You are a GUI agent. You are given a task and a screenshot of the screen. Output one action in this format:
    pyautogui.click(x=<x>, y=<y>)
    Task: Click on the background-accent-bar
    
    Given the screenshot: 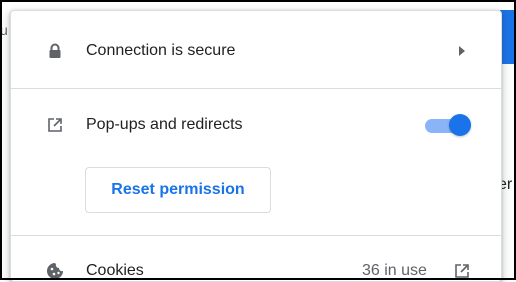 What is the action you would take?
    pyautogui.click(x=508, y=37)
    